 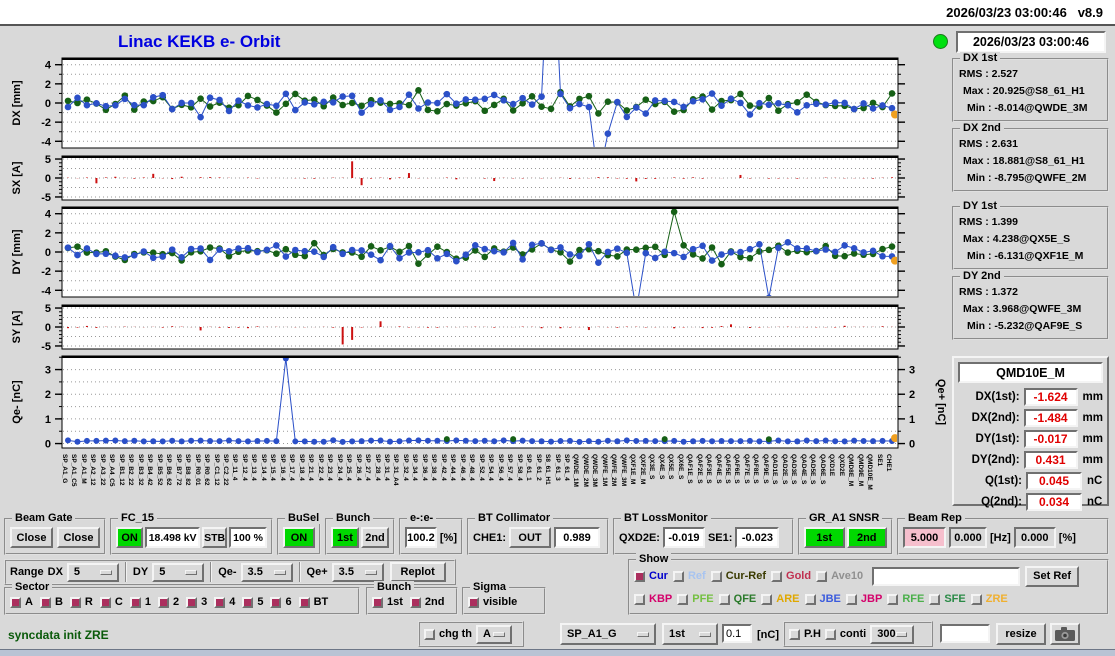 I want to click on show-checkbox-kbp, so click(x=639, y=599).